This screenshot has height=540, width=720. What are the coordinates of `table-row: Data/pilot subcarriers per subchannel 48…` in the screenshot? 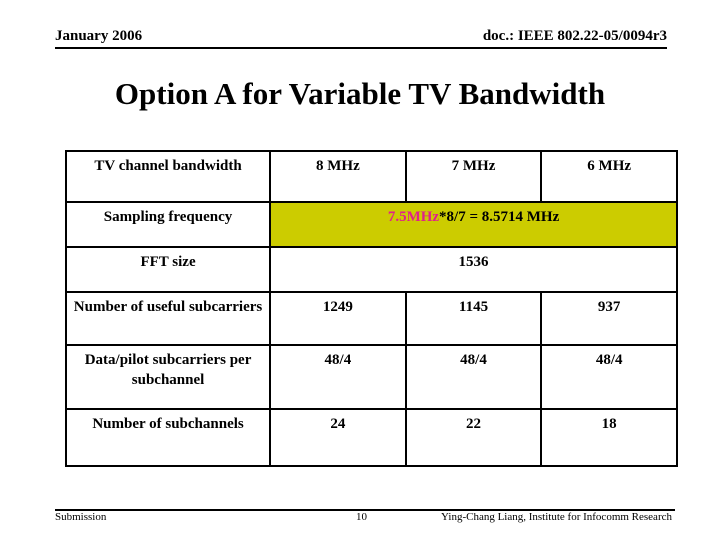 It's located at (371, 377).